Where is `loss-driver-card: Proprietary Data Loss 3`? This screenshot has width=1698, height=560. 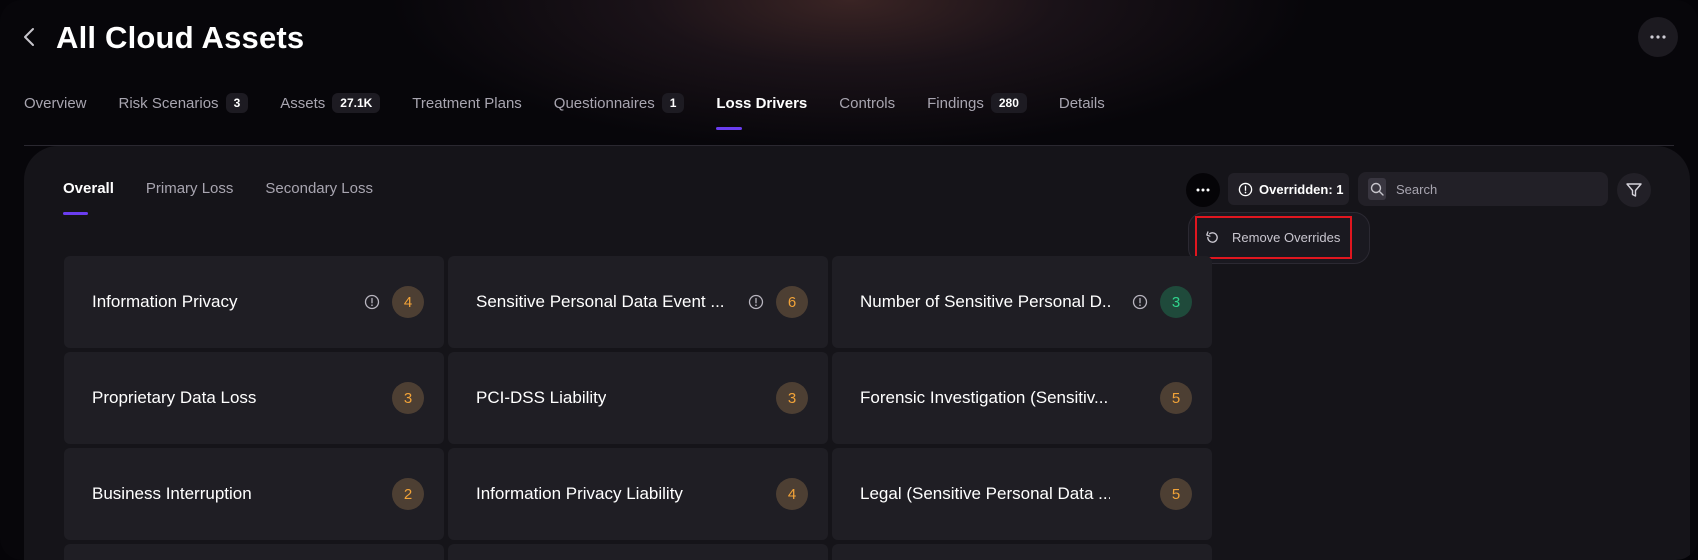
loss-driver-card: Proprietary Data Loss 3 is located at coordinates (254, 398).